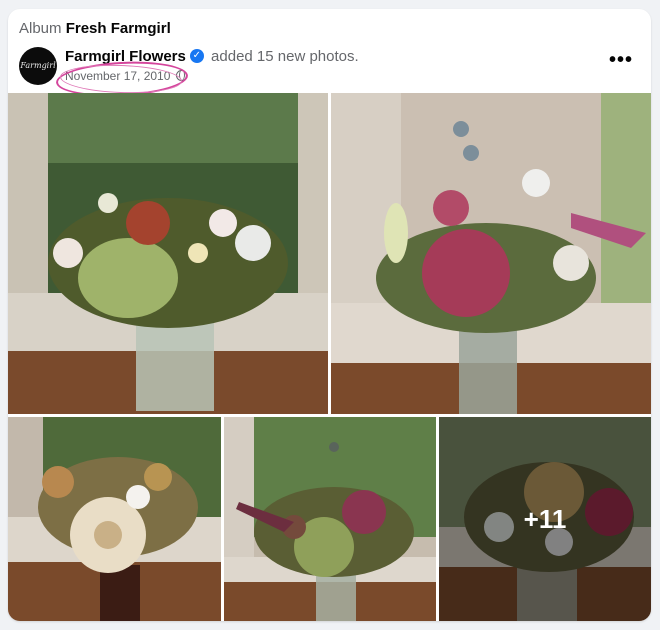 The width and height of the screenshot is (660, 630). Describe the element at coordinates (40, 28) in the screenshot. I see `album-prefix: Album` at that location.